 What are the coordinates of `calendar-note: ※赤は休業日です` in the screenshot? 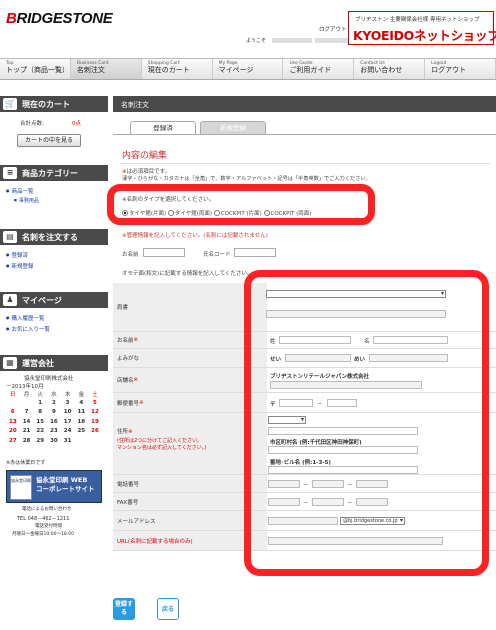 It's located at (26, 463).